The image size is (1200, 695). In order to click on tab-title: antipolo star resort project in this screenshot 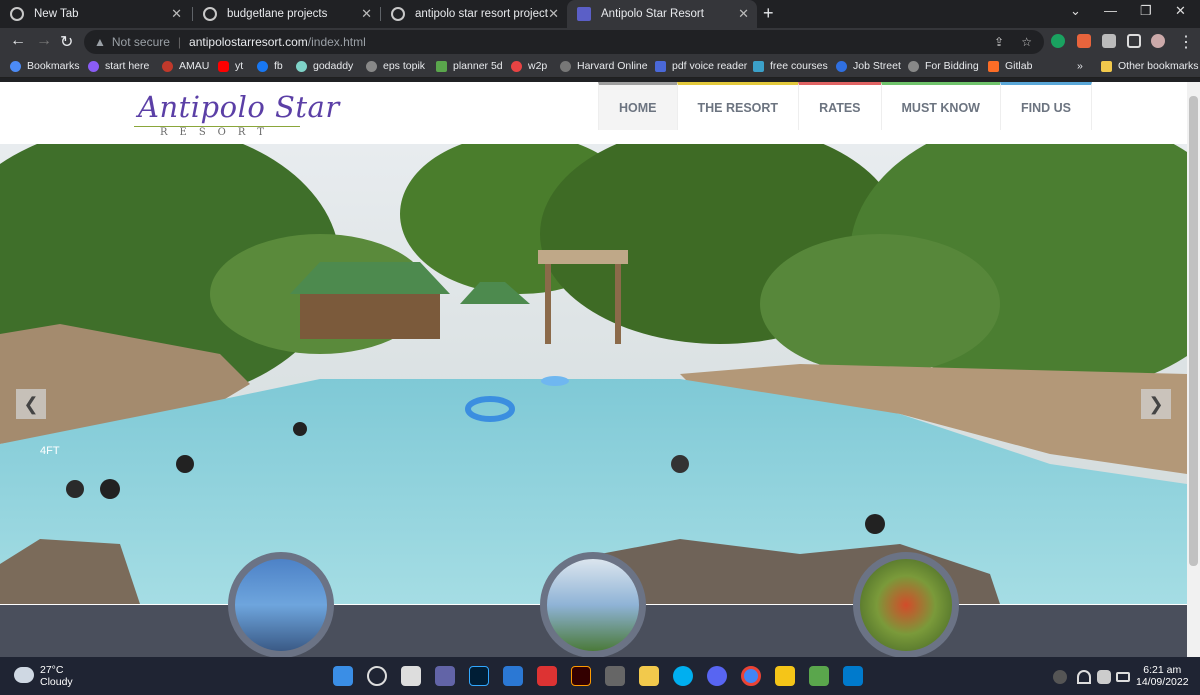, I will do `click(481, 14)`.